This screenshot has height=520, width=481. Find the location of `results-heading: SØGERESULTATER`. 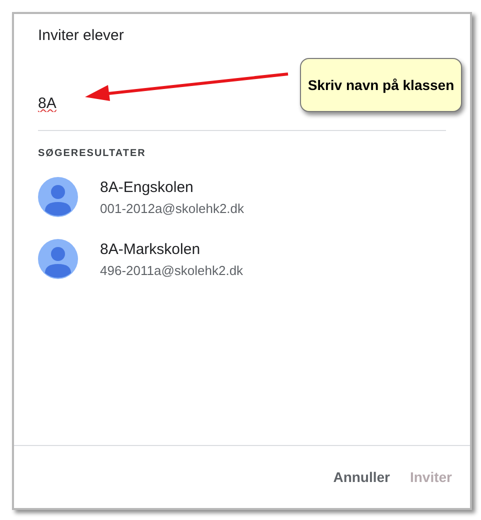

results-heading: SØGERESULTATER is located at coordinates (92, 153).